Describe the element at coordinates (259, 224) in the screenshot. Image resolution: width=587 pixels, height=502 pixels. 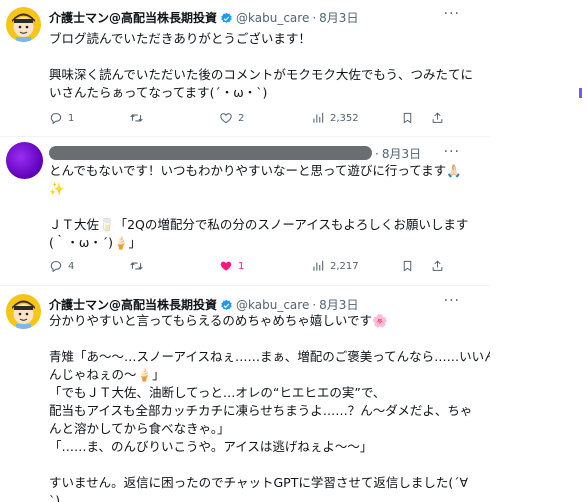
I see `tweet-line: ＪＴ大佐🥛「2Qの増配分で私の分のスノーアイスもよろしくお願いします` at that location.